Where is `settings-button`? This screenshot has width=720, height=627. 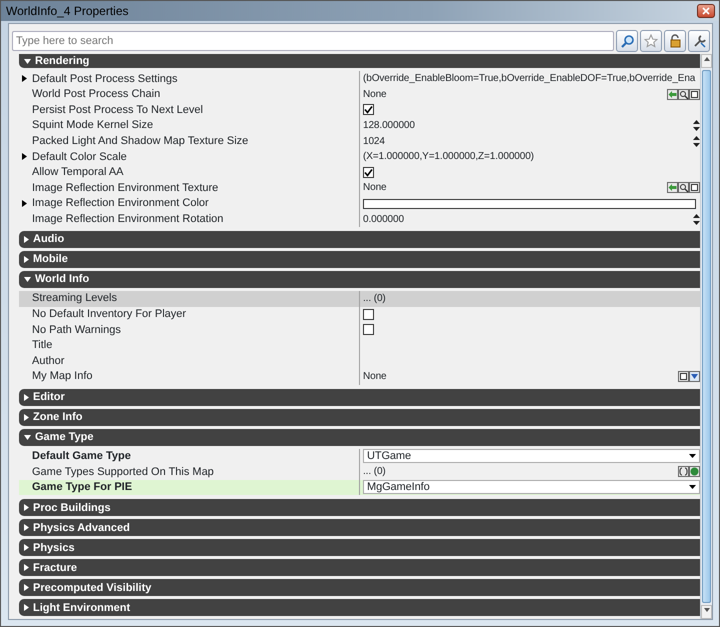 settings-button is located at coordinates (699, 41).